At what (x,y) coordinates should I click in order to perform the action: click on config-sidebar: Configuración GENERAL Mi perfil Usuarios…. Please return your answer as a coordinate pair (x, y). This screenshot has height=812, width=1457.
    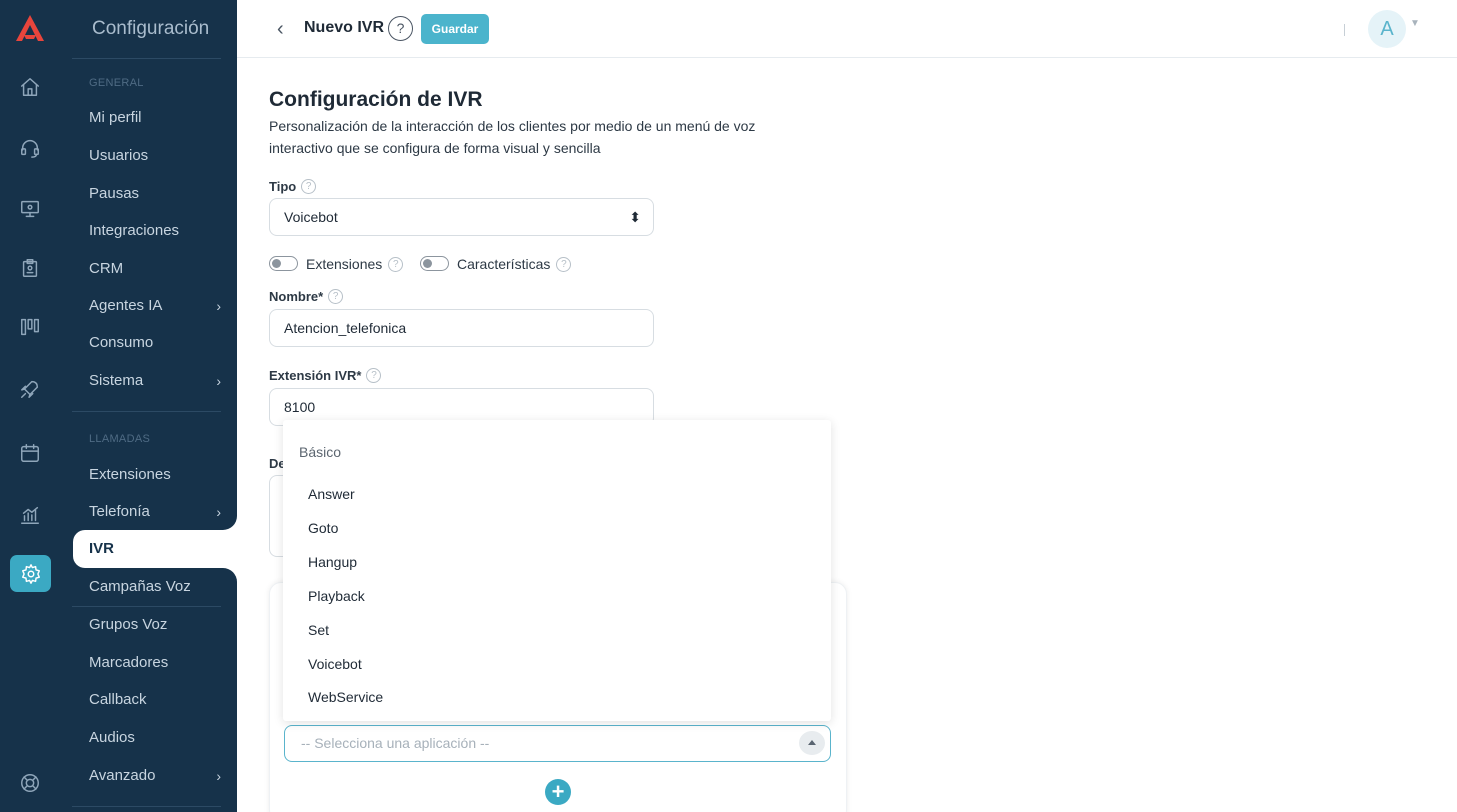
    Looking at the image, I should click on (147, 406).